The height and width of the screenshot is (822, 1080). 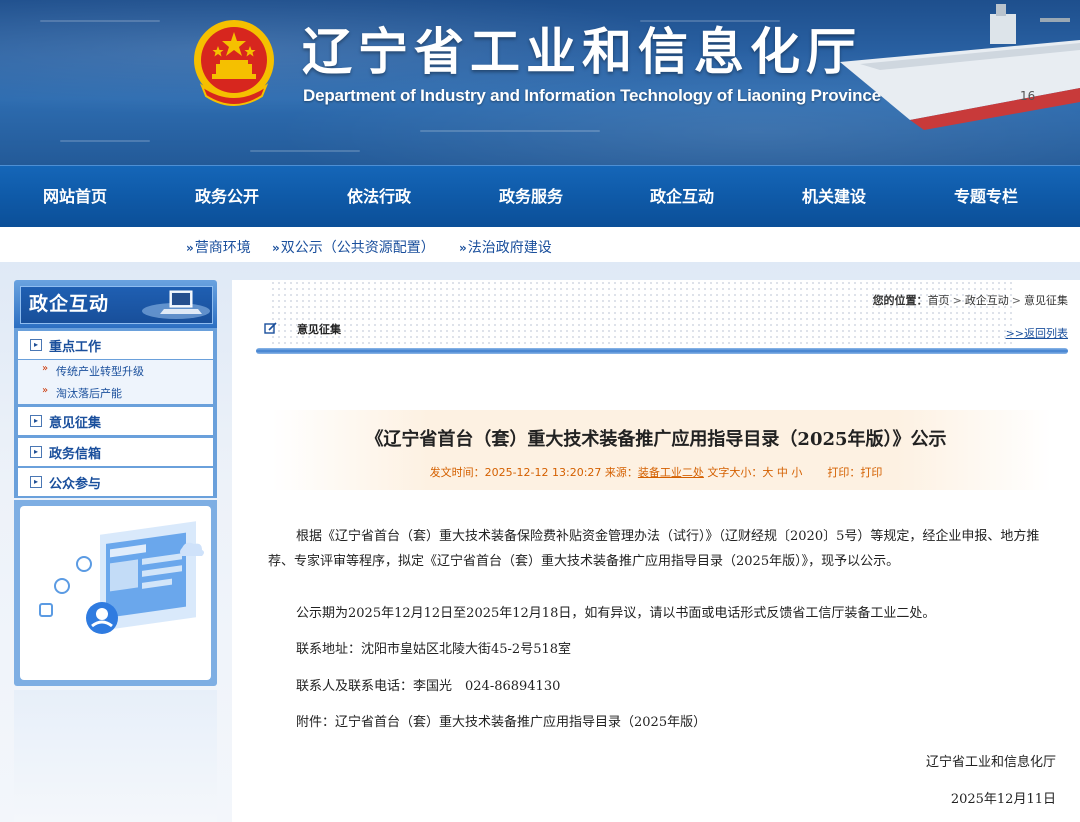 I want to click on breadcrumb-gov-enterprise: 政企互动, so click(x=987, y=300).